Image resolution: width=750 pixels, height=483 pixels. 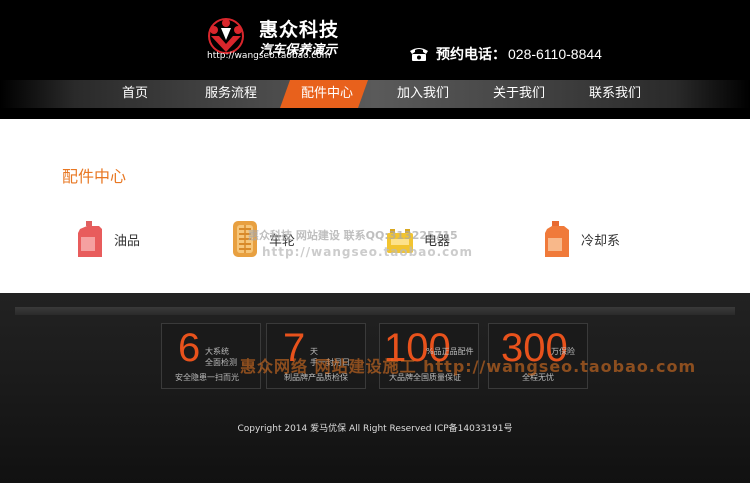 What do you see at coordinates (353, 235) in the screenshot?
I see `watermark-text: 惠众科技 网站建设 联系QQ:313225715` at bounding box center [353, 235].